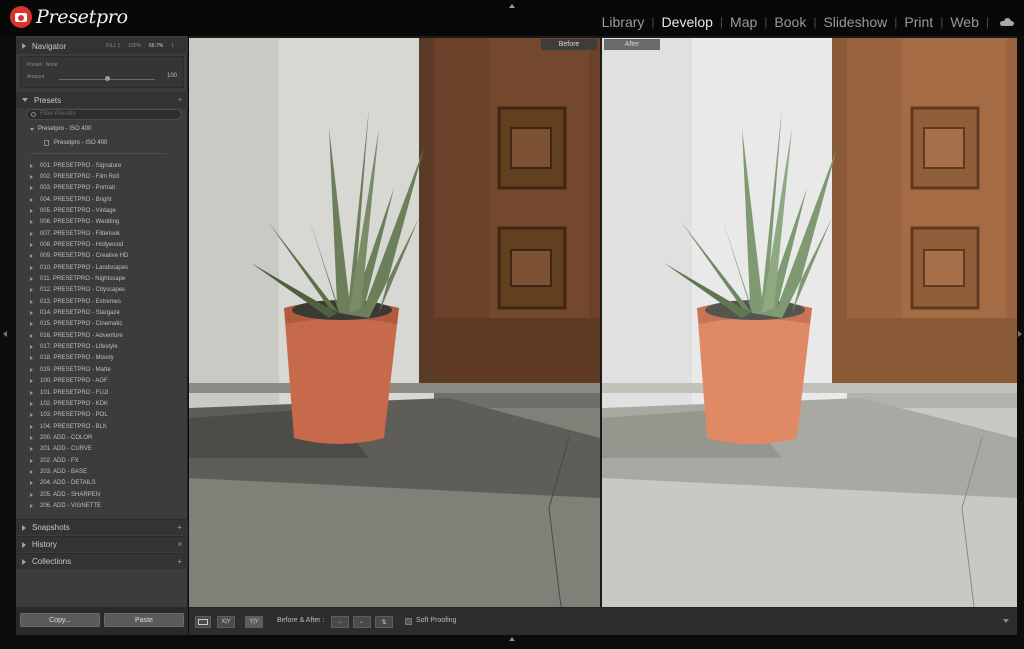  I want to click on preset-list-item: 015. PRESETPRO - Cinematic, so click(76, 324).